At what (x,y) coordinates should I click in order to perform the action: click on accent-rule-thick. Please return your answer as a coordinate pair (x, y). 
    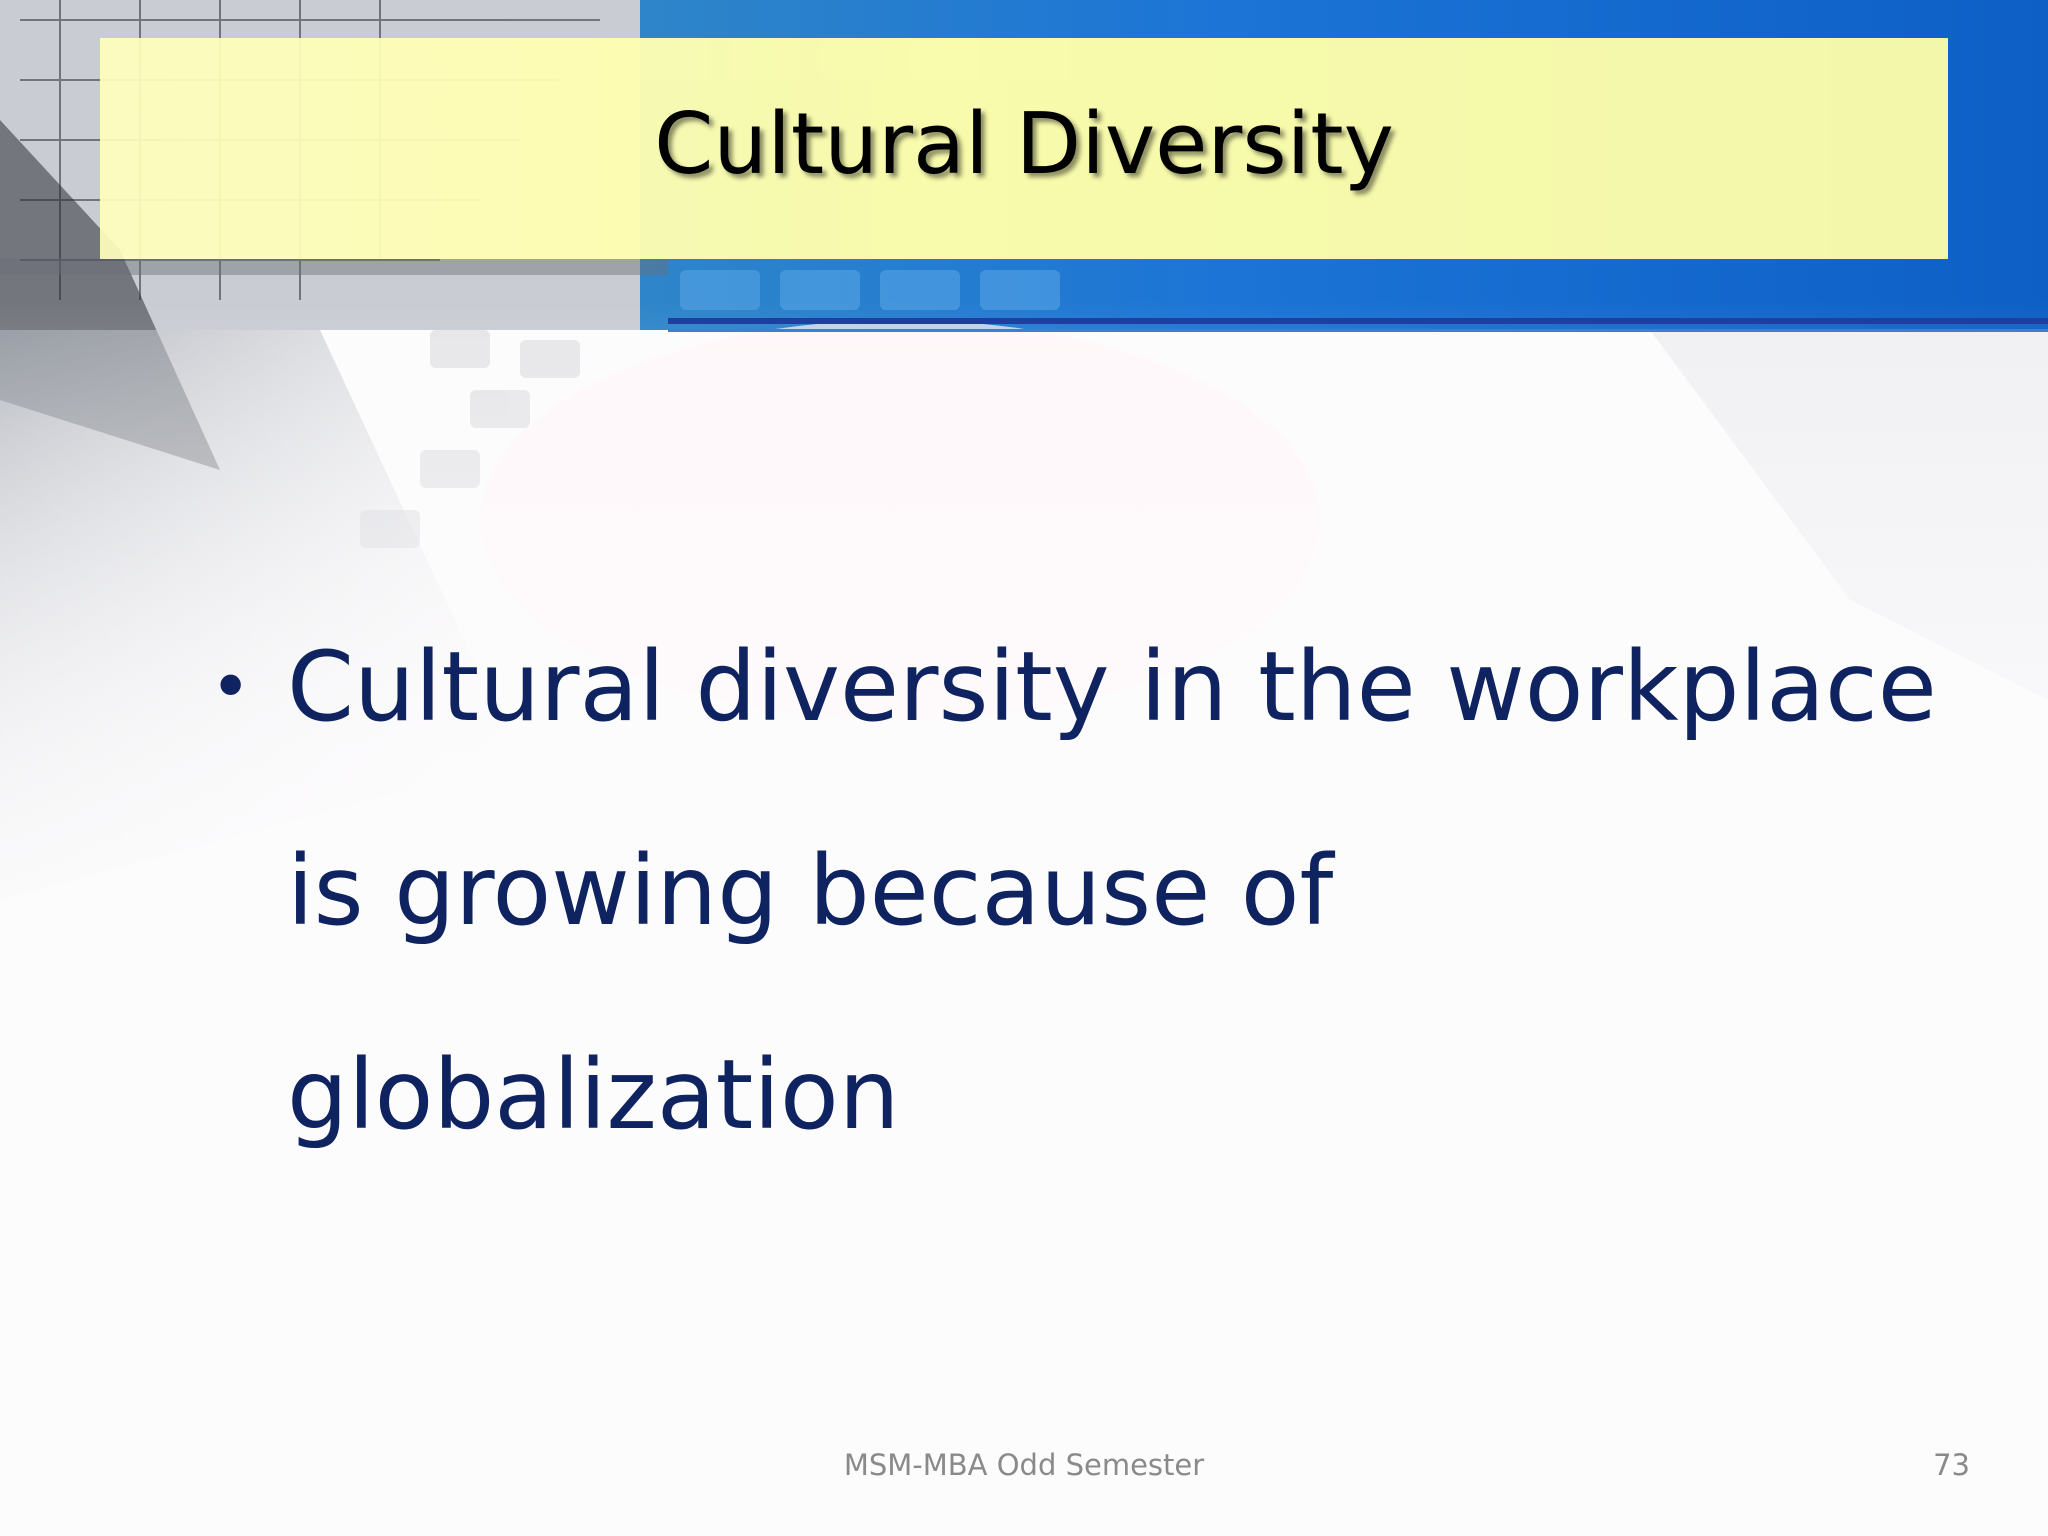
    Looking at the image, I should click on (1358, 321).